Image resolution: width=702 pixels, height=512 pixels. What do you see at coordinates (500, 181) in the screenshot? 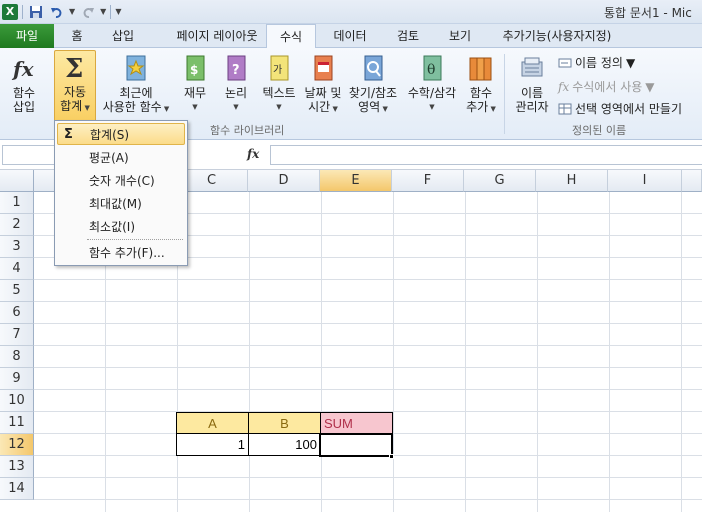
I see `column-header-g: G` at bounding box center [500, 181].